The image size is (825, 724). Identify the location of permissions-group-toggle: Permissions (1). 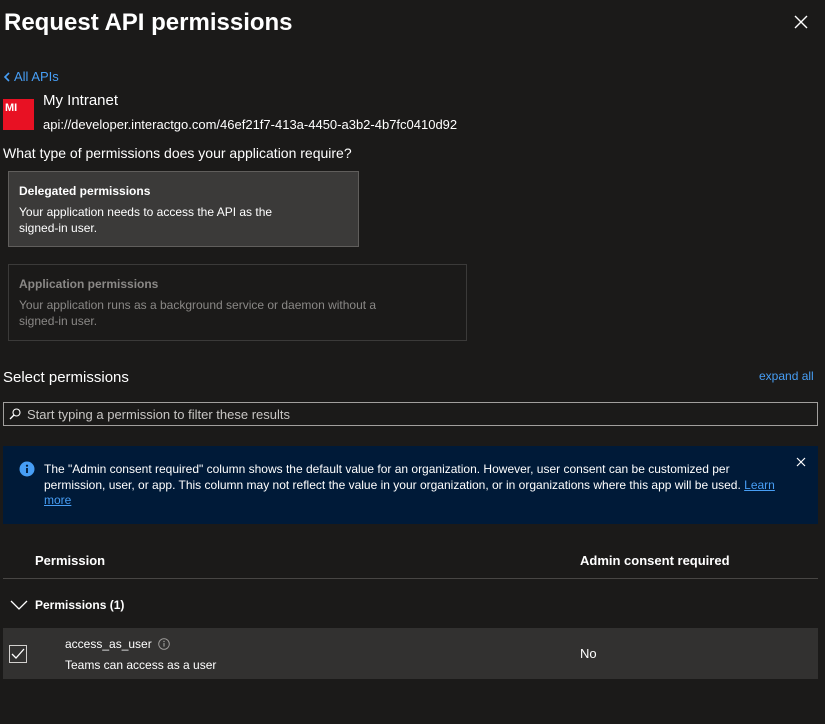
(153, 605).